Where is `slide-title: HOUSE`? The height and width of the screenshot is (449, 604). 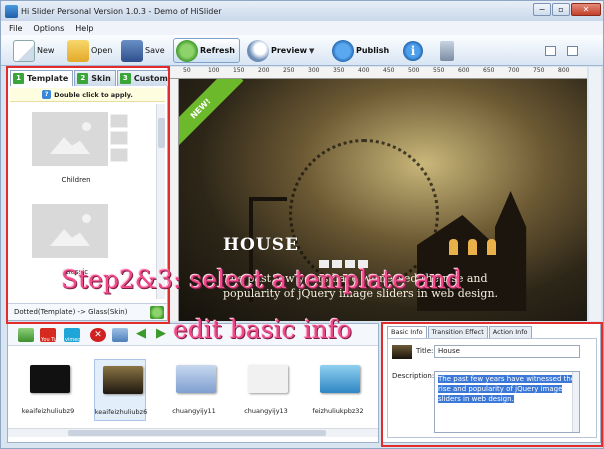 slide-title: HOUSE is located at coordinates (261, 245).